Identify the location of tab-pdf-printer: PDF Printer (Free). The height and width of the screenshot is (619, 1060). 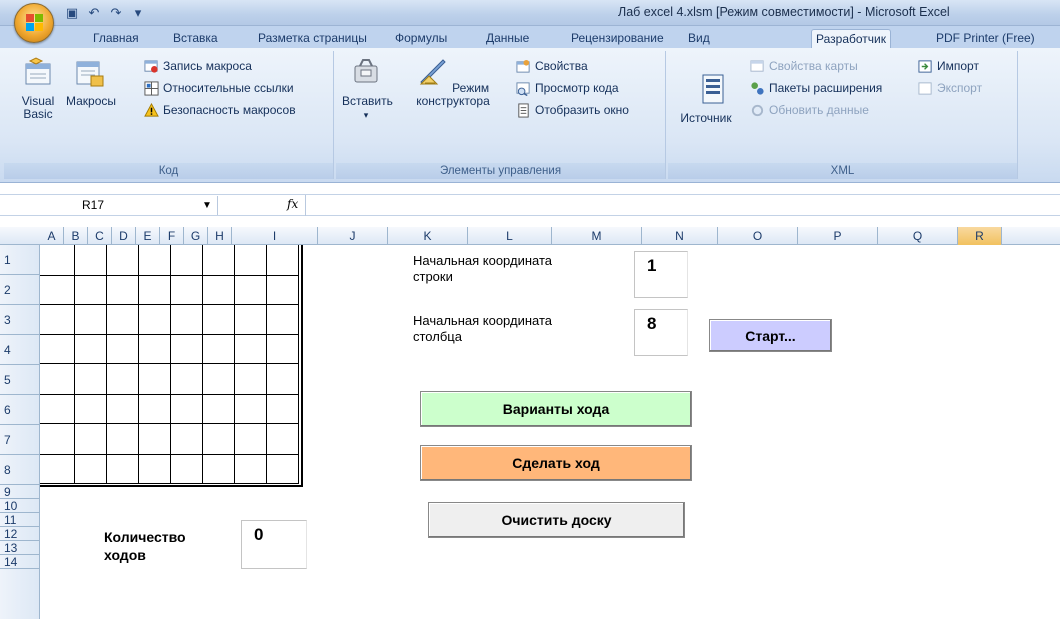
(985, 38).